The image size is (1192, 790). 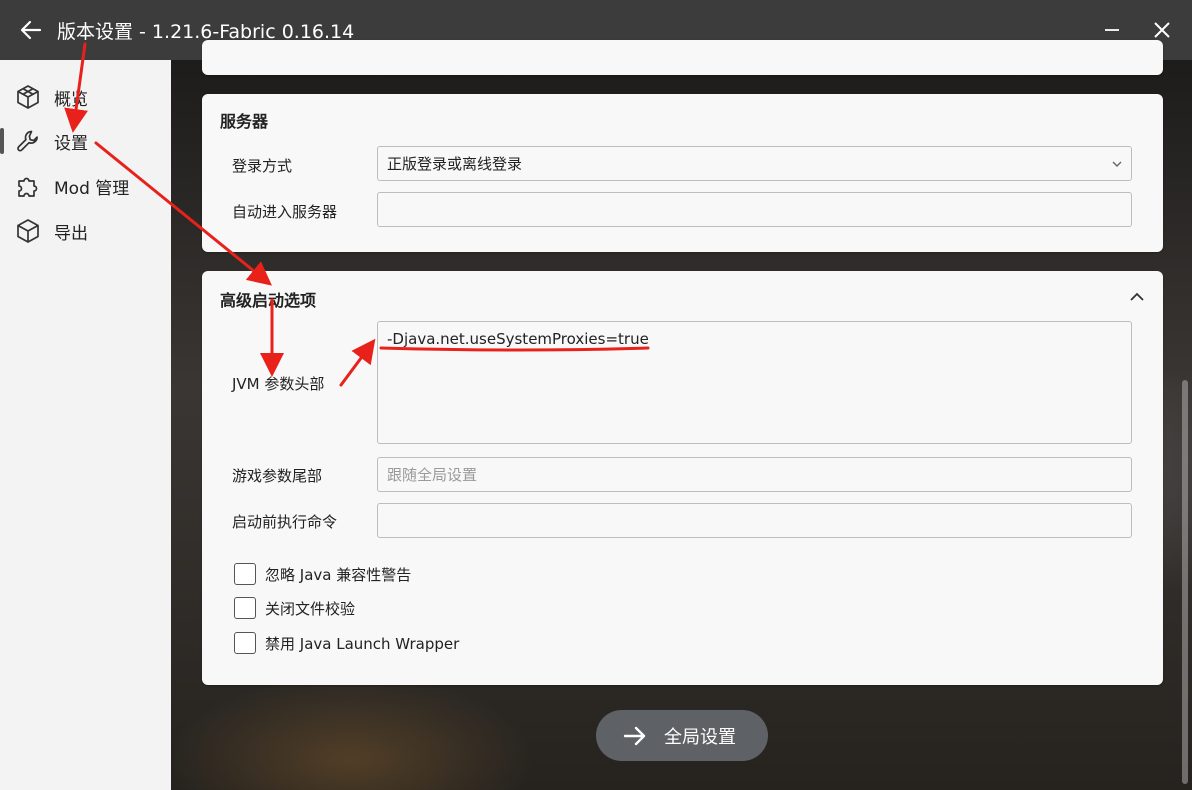 What do you see at coordinates (268, 300) in the screenshot?
I see `card-title: 高级启动选项` at bounding box center [268, 300].